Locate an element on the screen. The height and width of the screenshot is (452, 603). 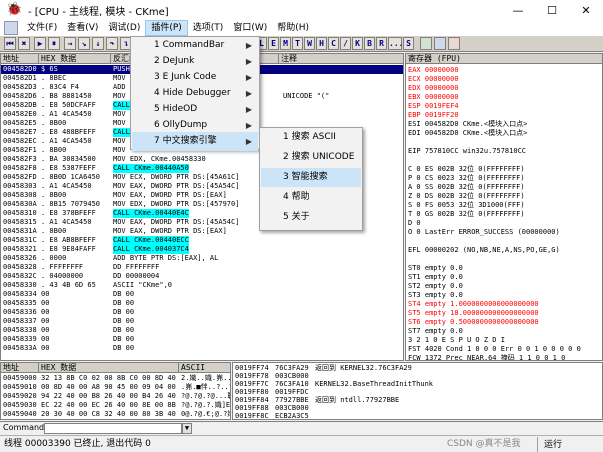
register-line: ST6 empty 0.5000000000000000000 is located at coordinates (473, 322).